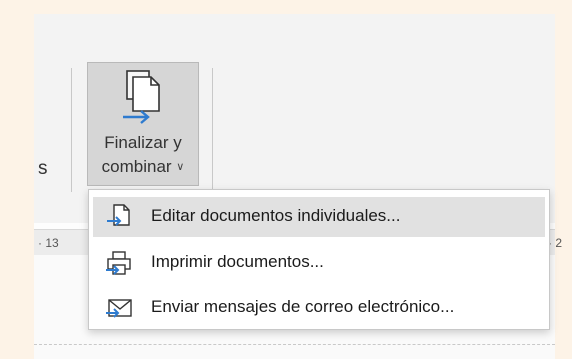  What do you see at coordinates (143, 142) in the screenshot?
I see `finish-button-label-line1: Finalizar y` at bounding box center [143, 142].